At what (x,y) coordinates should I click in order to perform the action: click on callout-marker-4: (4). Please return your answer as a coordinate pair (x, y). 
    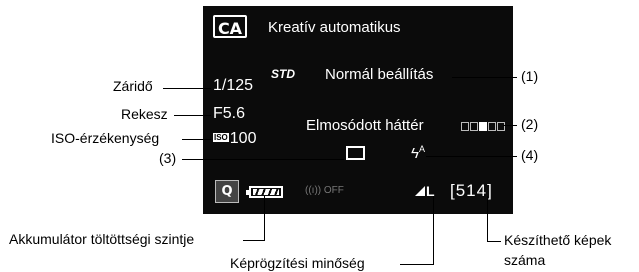
    Looking at the image, I should click on (530, 155).